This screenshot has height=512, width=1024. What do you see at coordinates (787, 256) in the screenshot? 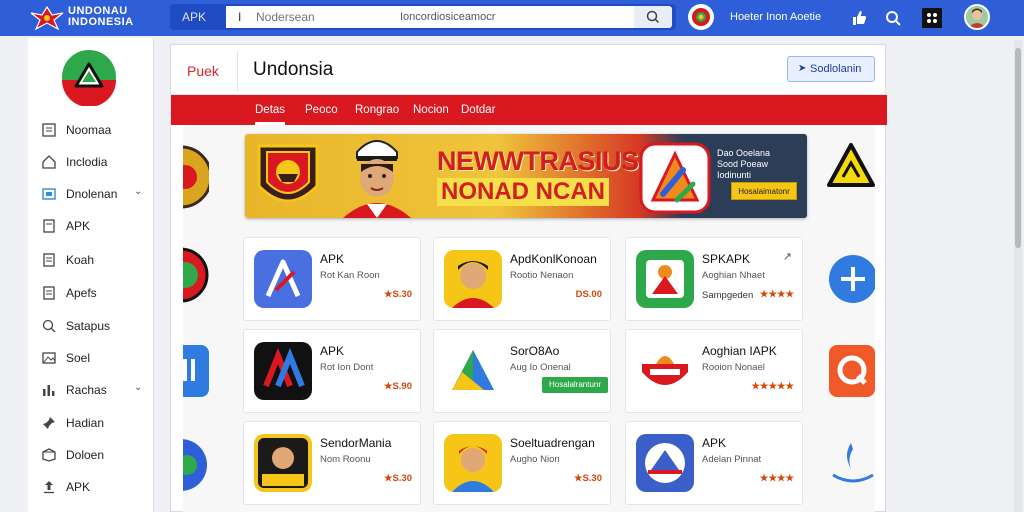
I see `external-link-icon: ↗` at bounding box center [787, 256].